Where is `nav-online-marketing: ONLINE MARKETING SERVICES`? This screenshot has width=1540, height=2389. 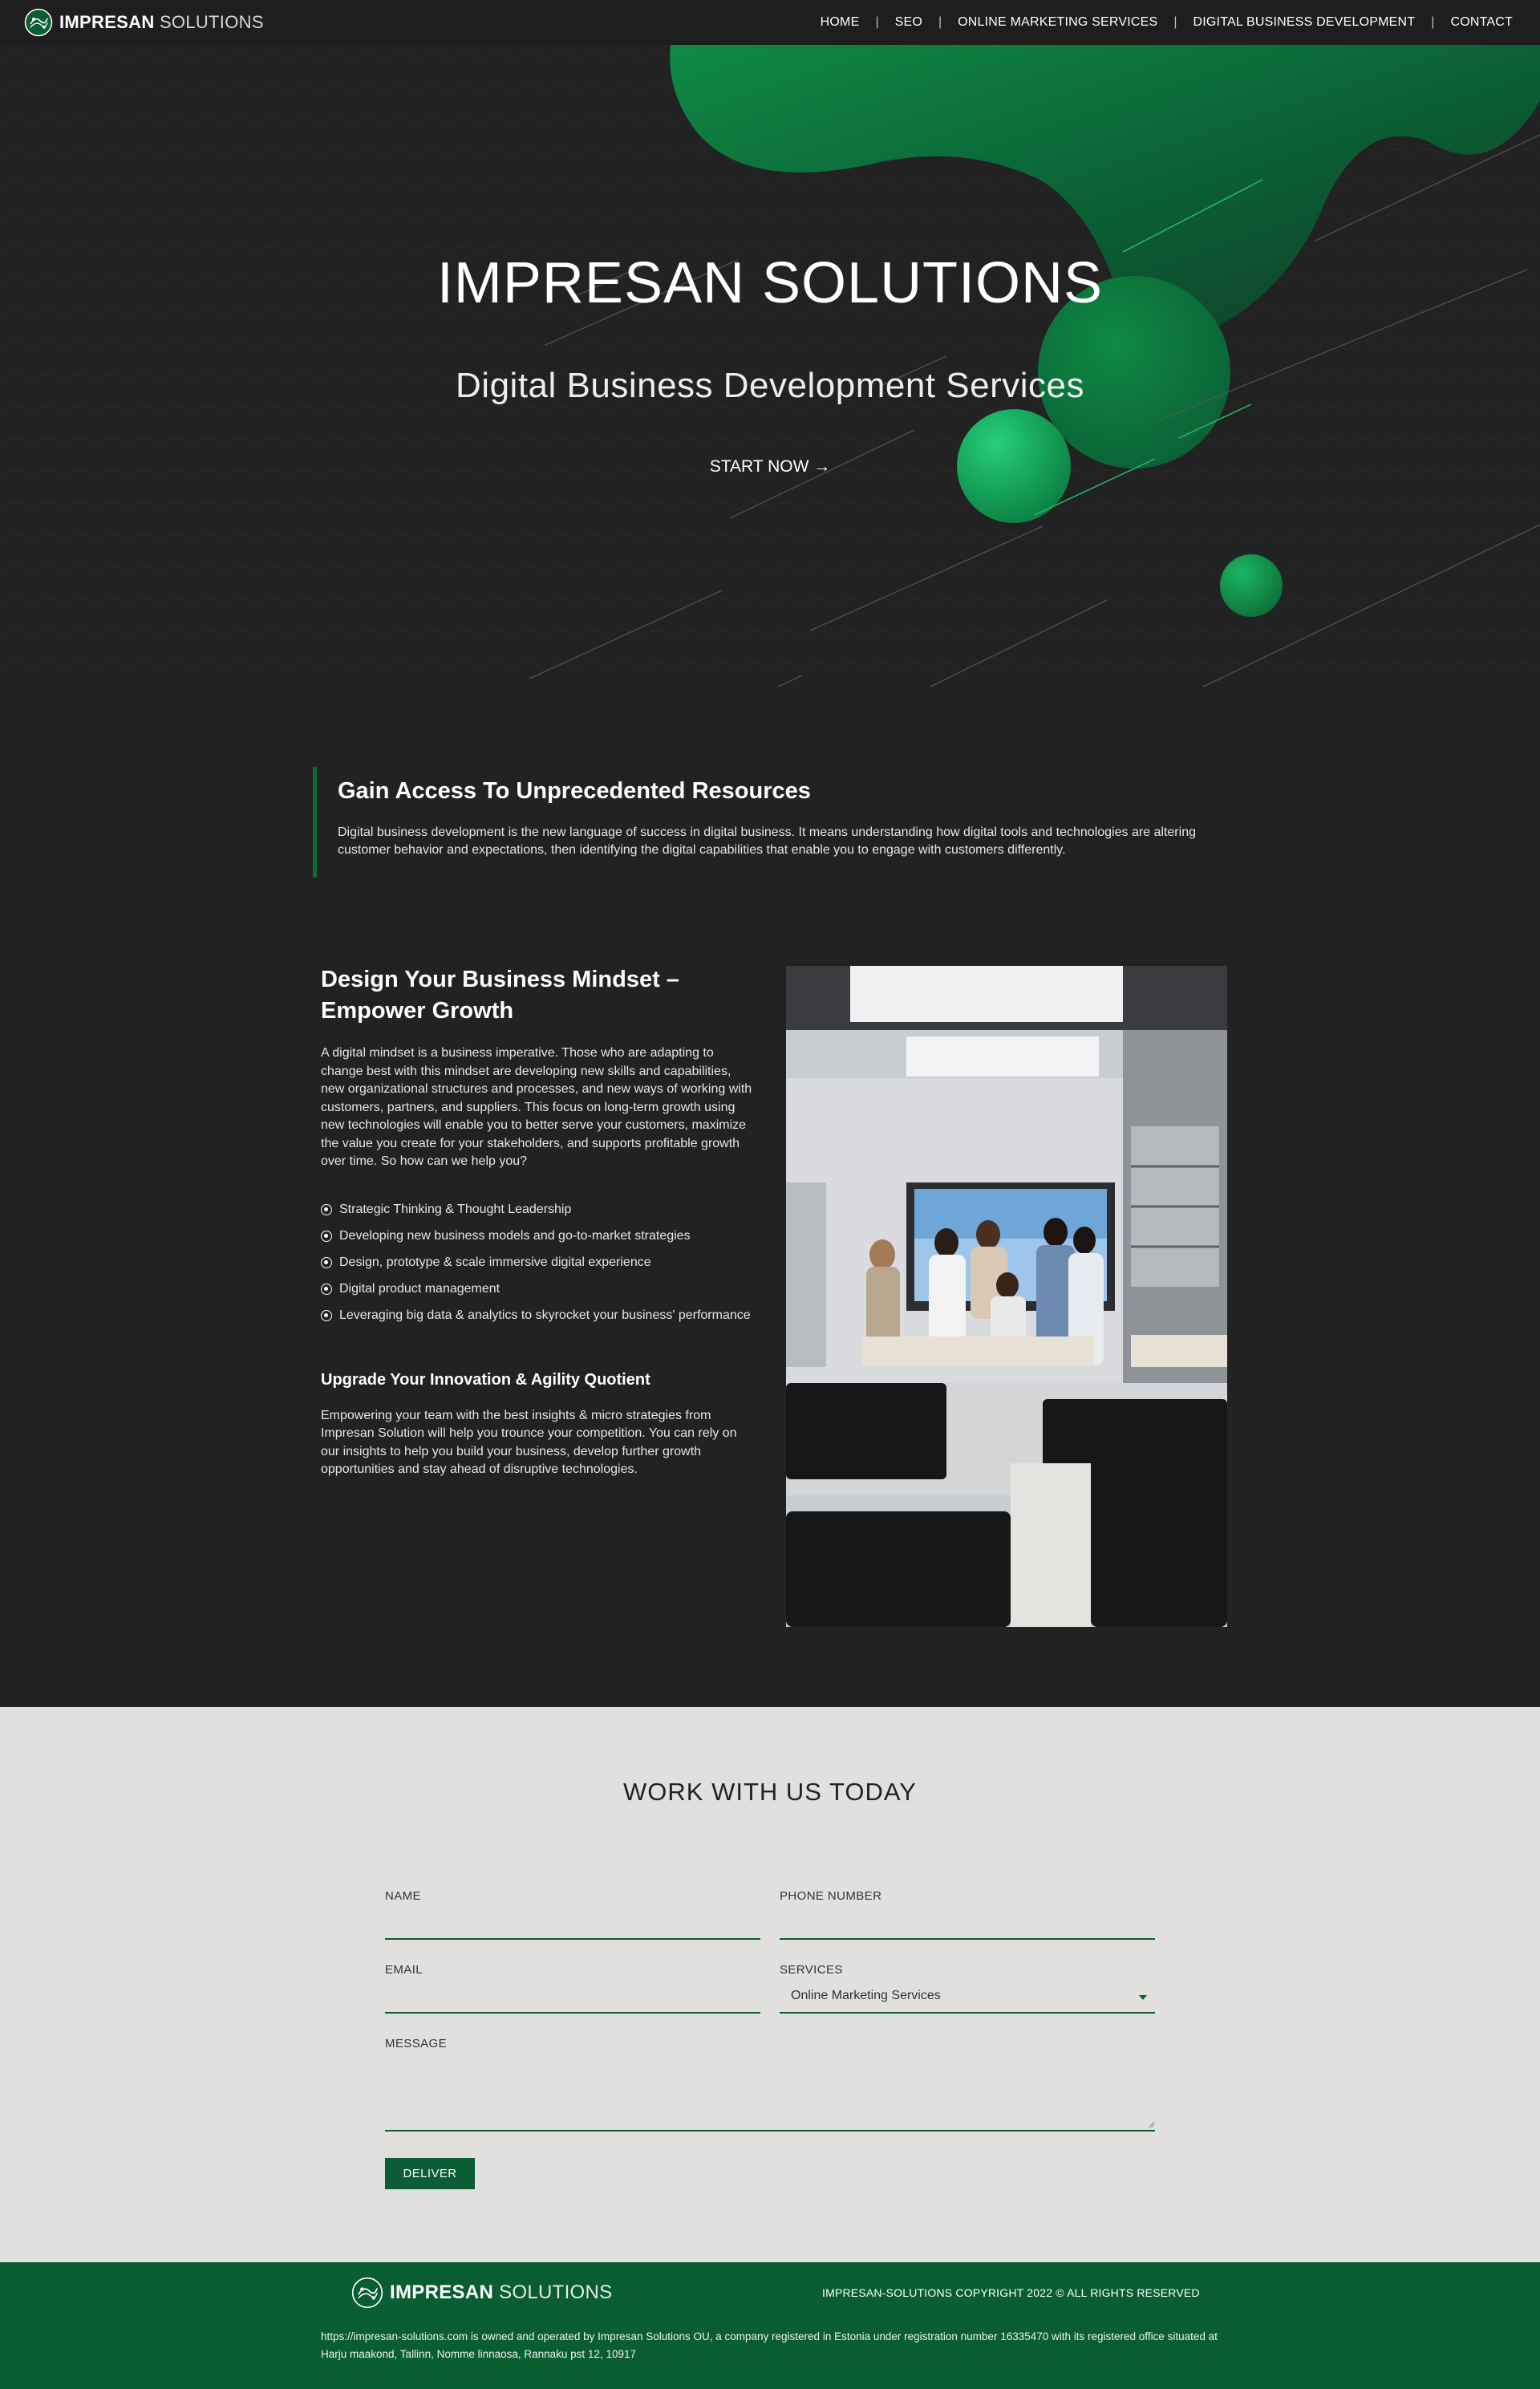 nav-online-marketing: ONLINE MARKETING SERVICES is located at coordinates (1057, 22).